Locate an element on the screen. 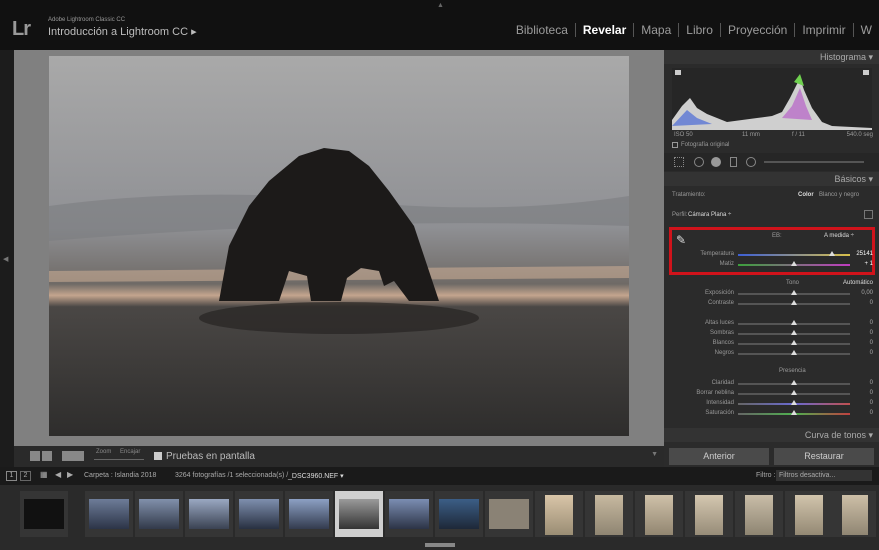 This screenshot has height=550, width=879. treatment-color: Color is located at coordinates (806, 195).